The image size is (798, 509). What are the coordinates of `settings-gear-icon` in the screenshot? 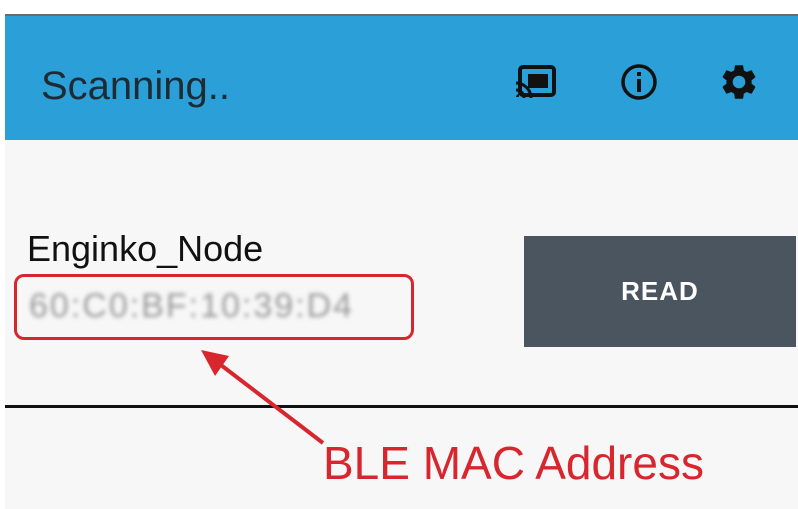 It's located at (739, 82).